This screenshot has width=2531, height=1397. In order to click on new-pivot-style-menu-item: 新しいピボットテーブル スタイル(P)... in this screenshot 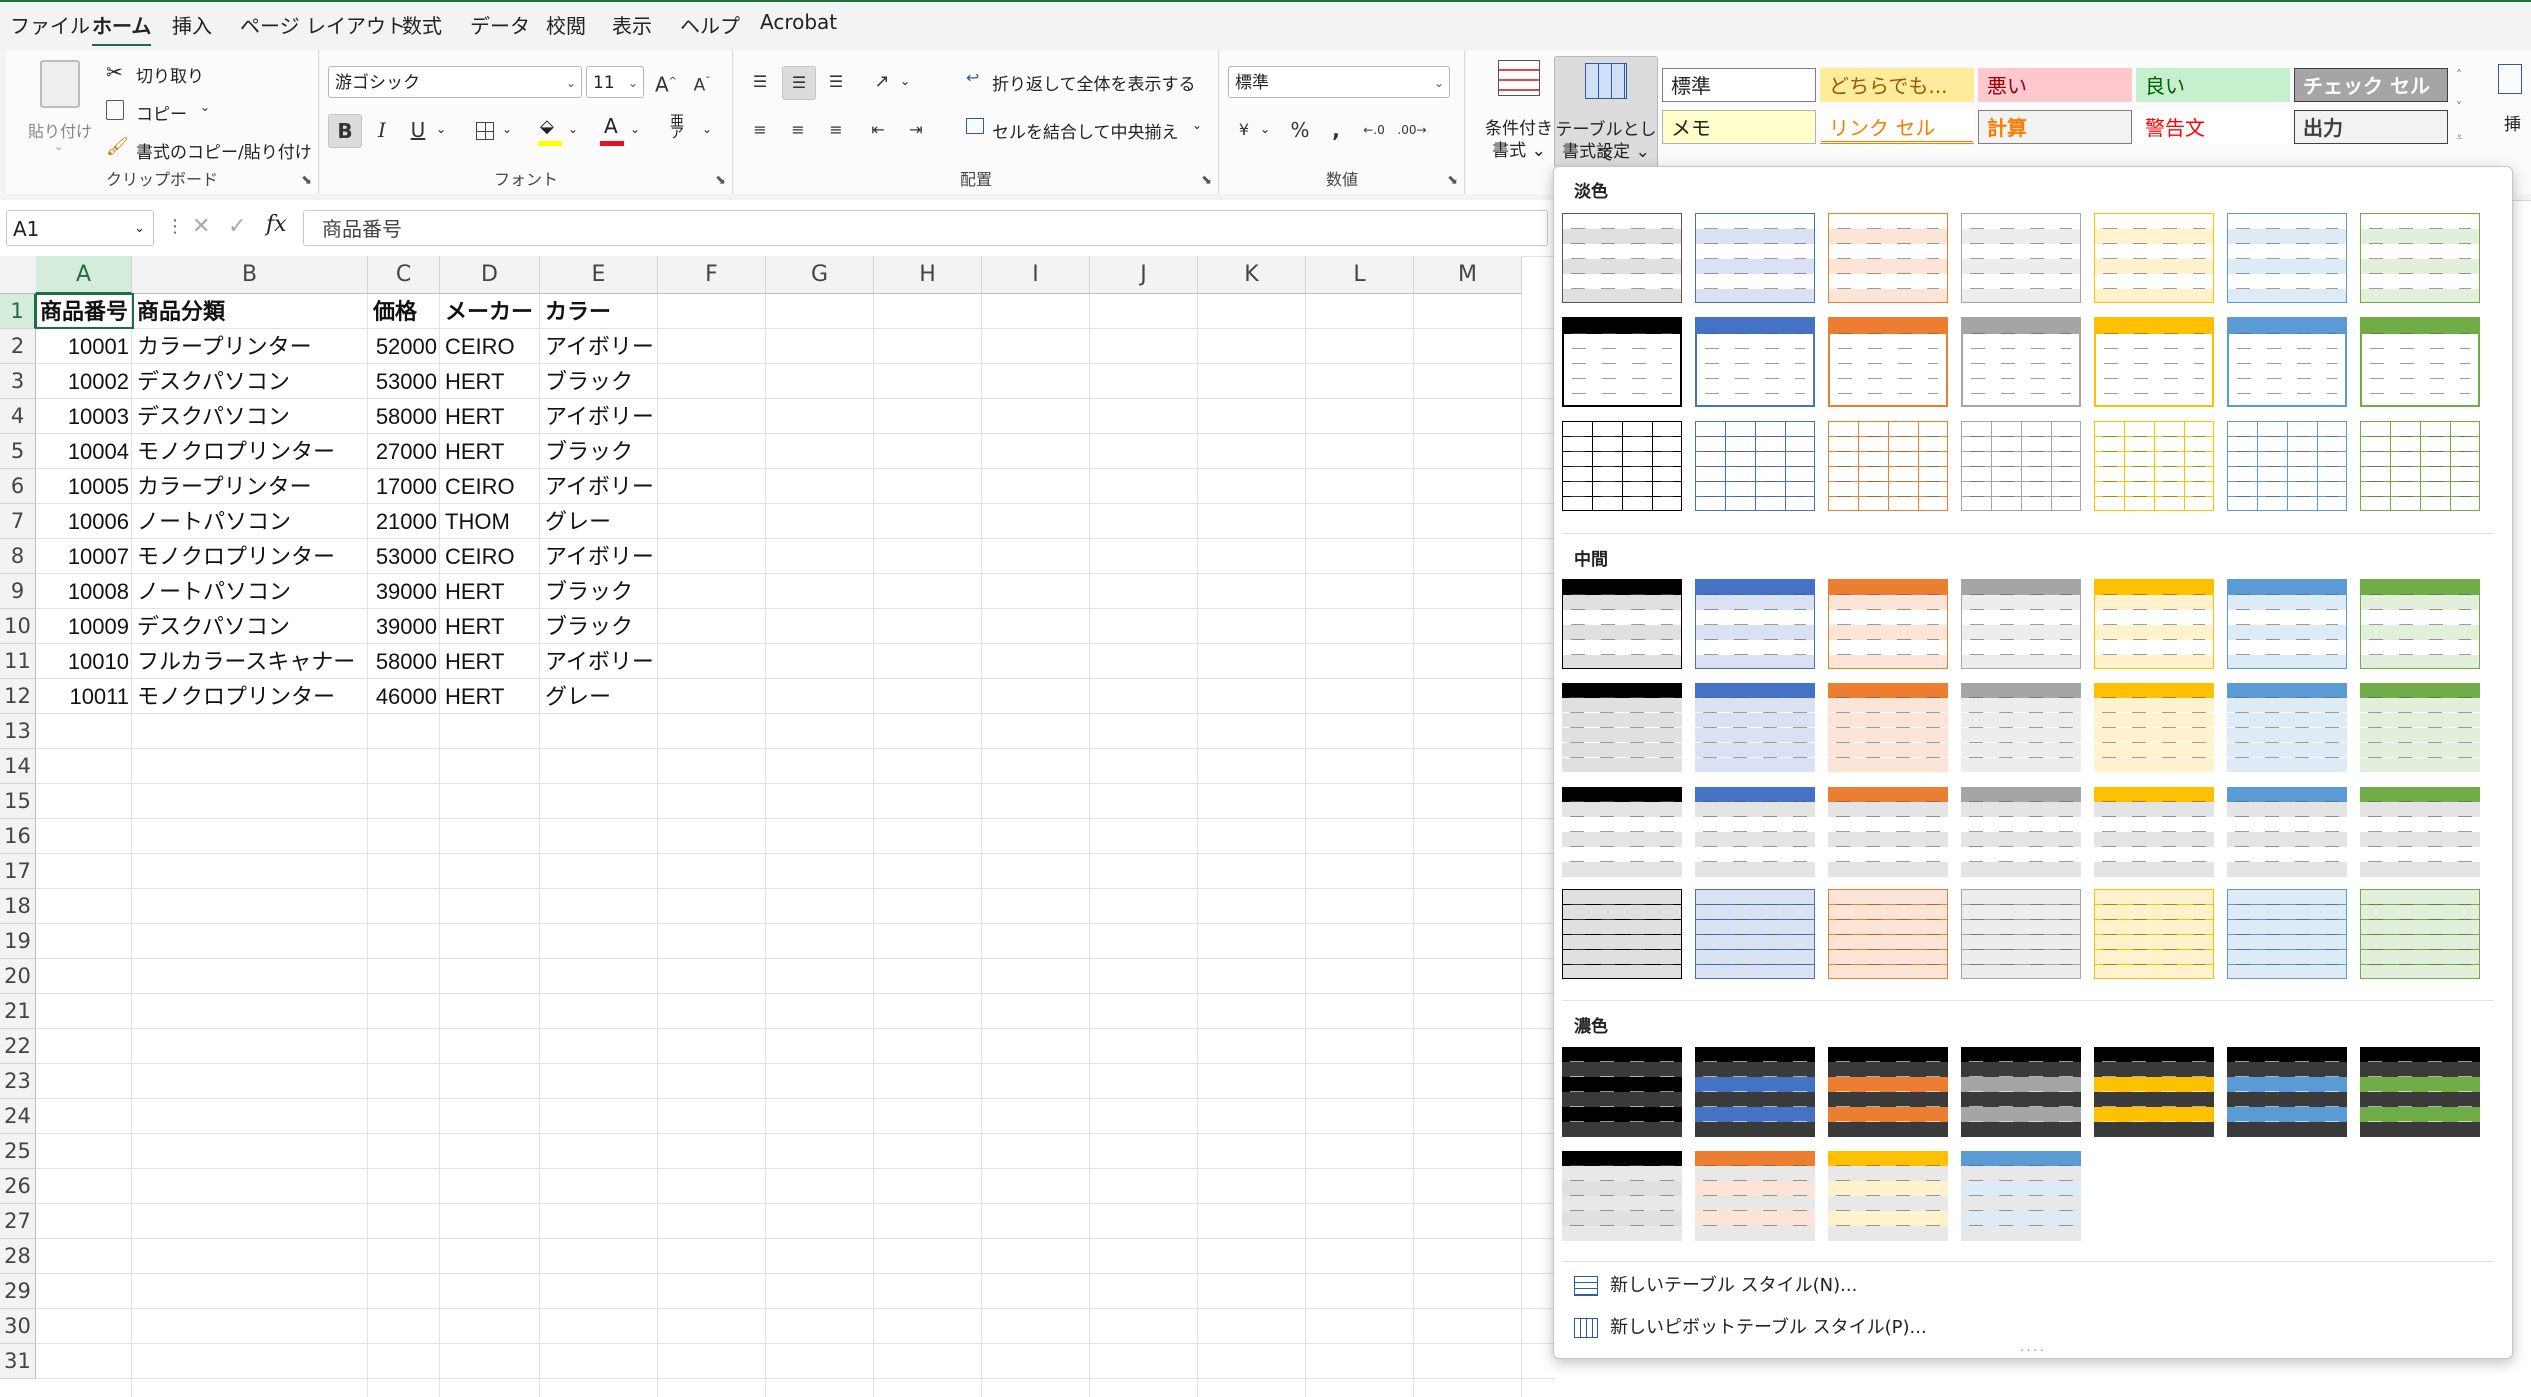, I will do `click(1750, 1326)`.